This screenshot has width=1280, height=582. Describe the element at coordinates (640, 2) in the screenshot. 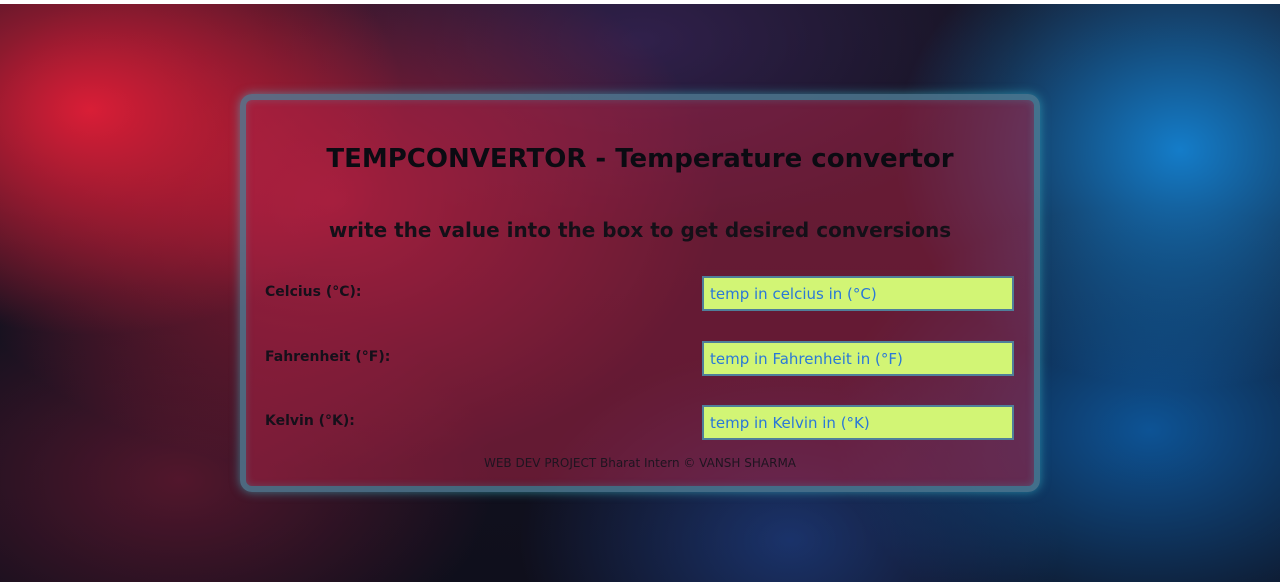

I see `top-edge-bar` at that location.